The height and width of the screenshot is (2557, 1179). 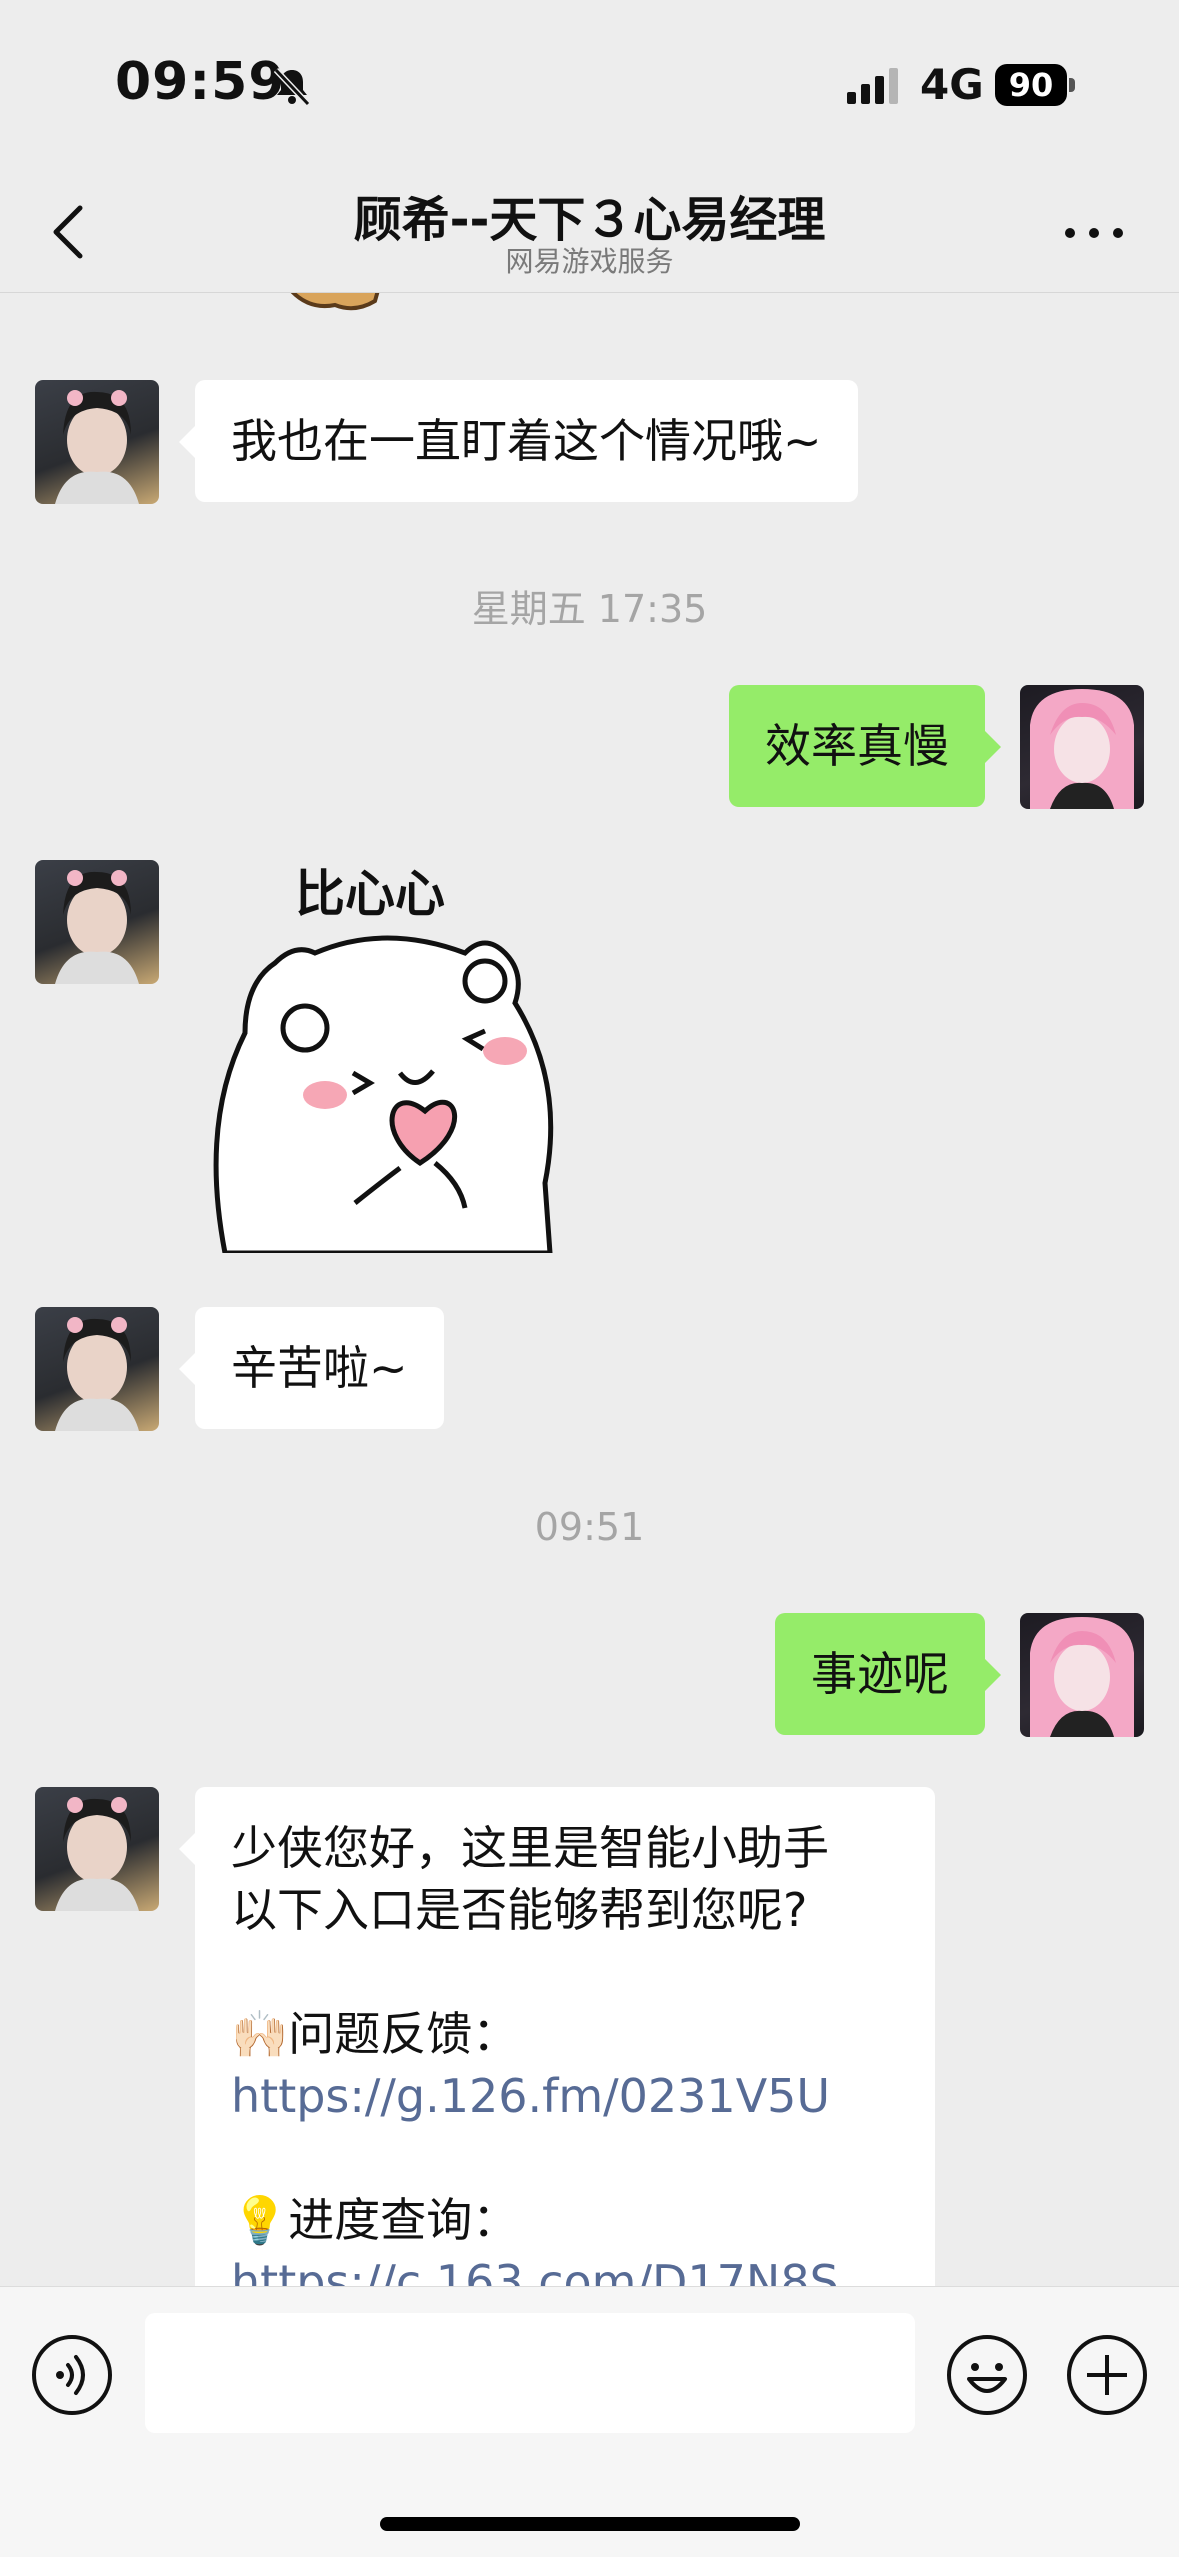 I want to click on timestamp: 星期五 17:35, so click(x=589, y=609).